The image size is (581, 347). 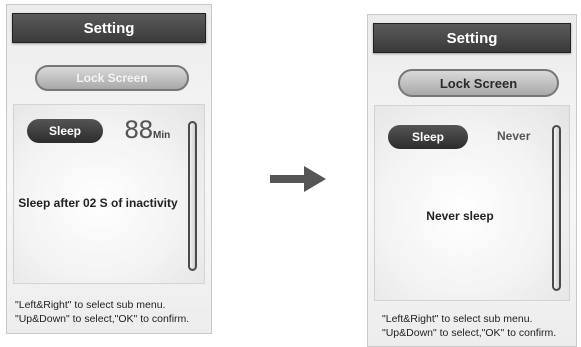 I want to click on status-message: Sleep after 02 S of inactivity, so click(x=98, y=203).